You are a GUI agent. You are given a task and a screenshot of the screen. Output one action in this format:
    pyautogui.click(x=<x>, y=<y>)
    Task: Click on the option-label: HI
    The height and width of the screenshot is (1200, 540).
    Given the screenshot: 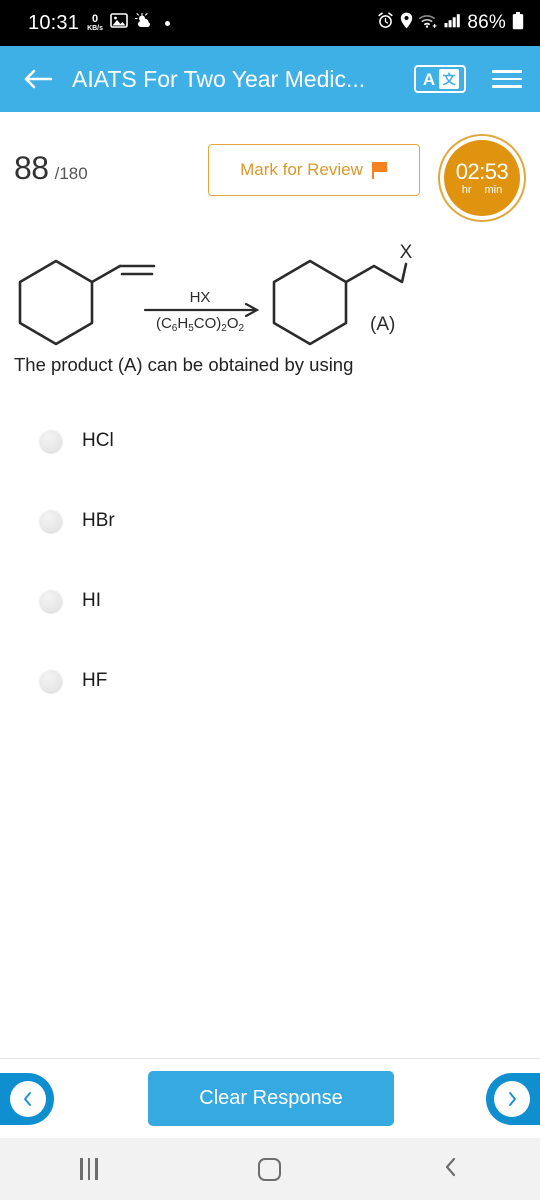 What is the action you would take?
    pyautogui.click(x=91, y=600)
    